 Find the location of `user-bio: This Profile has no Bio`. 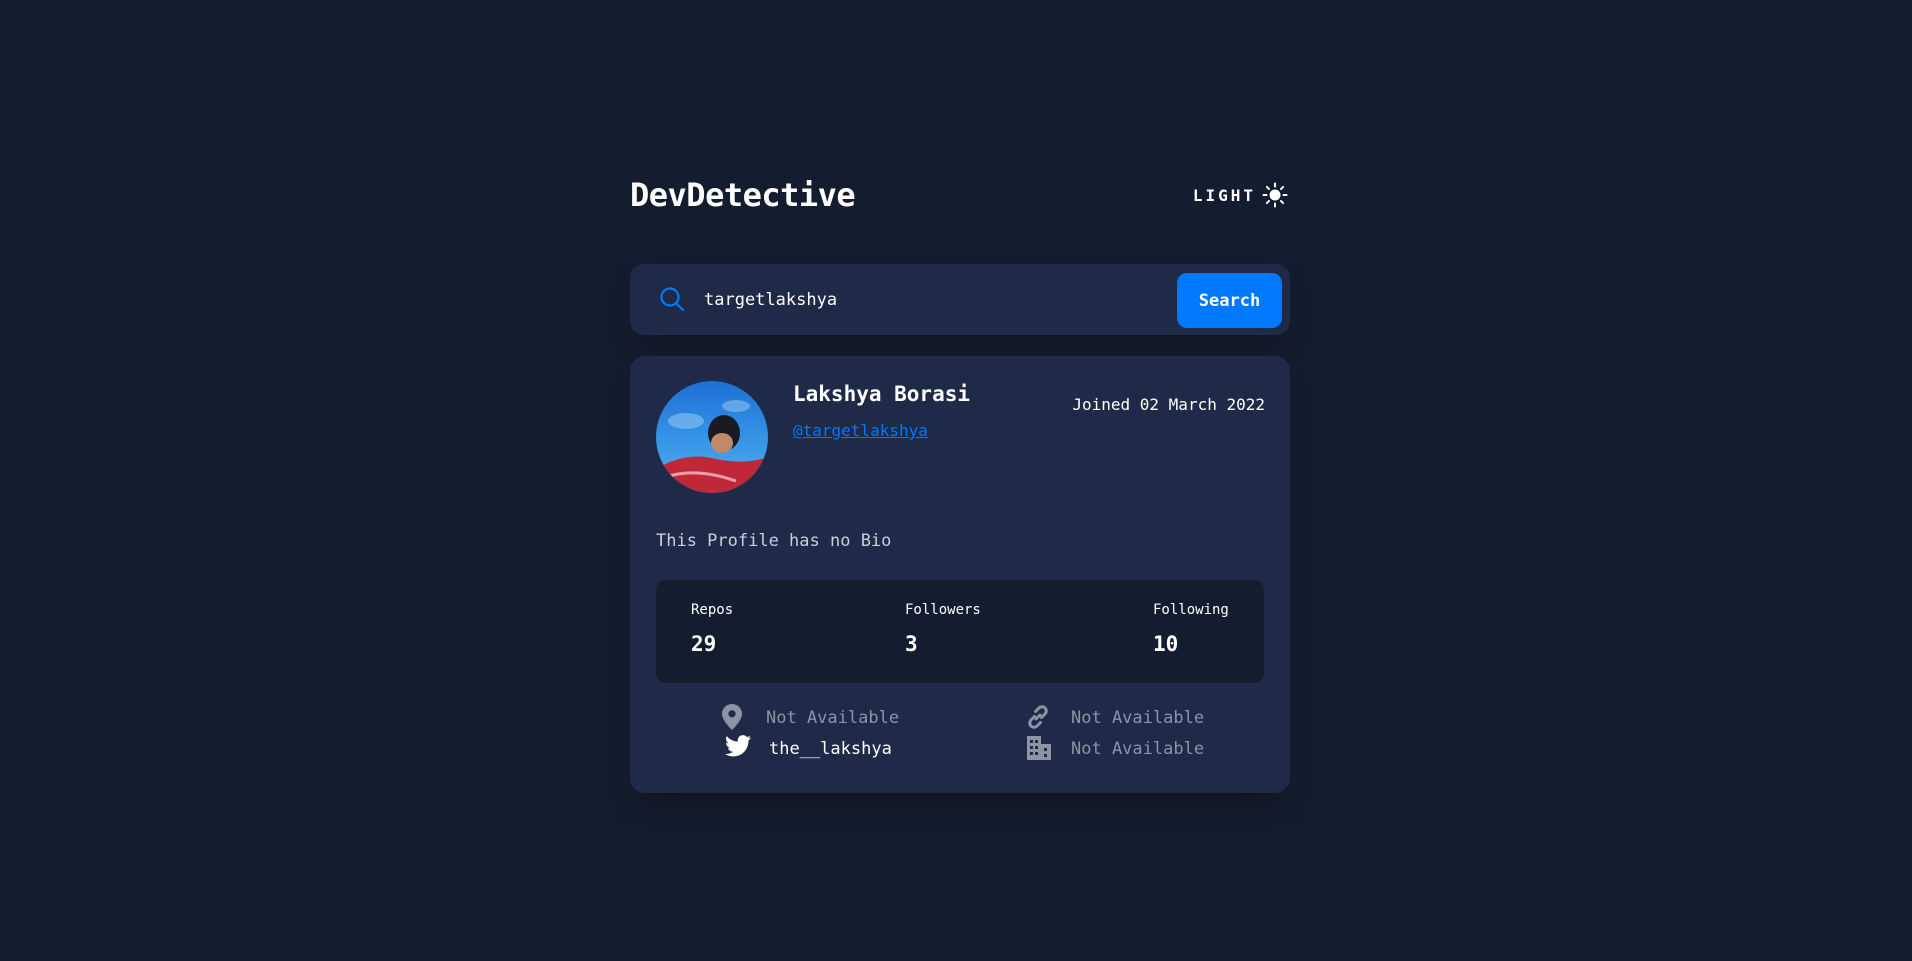

user-bio: This Profile has no Bio is located at coordinates (774, 541).